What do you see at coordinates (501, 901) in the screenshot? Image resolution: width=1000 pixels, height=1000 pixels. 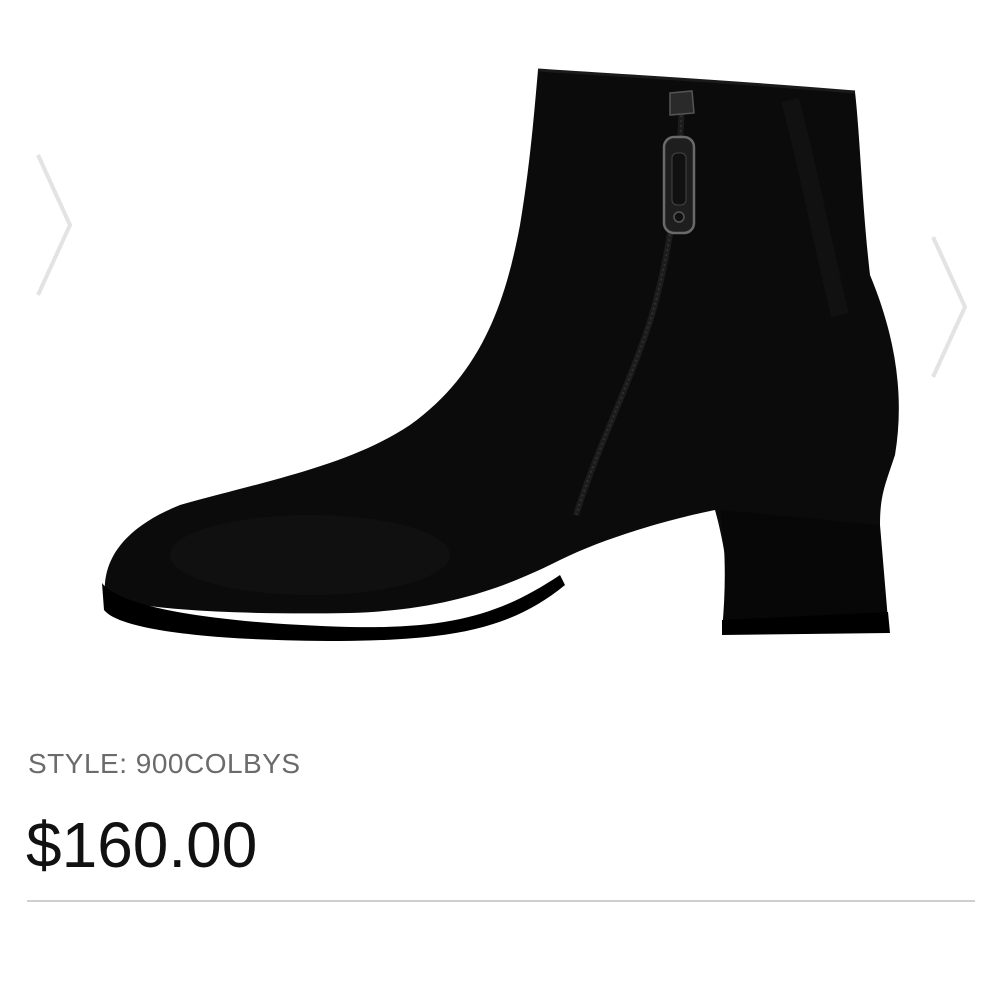 I see `divider` at bounding box center [501, 901].